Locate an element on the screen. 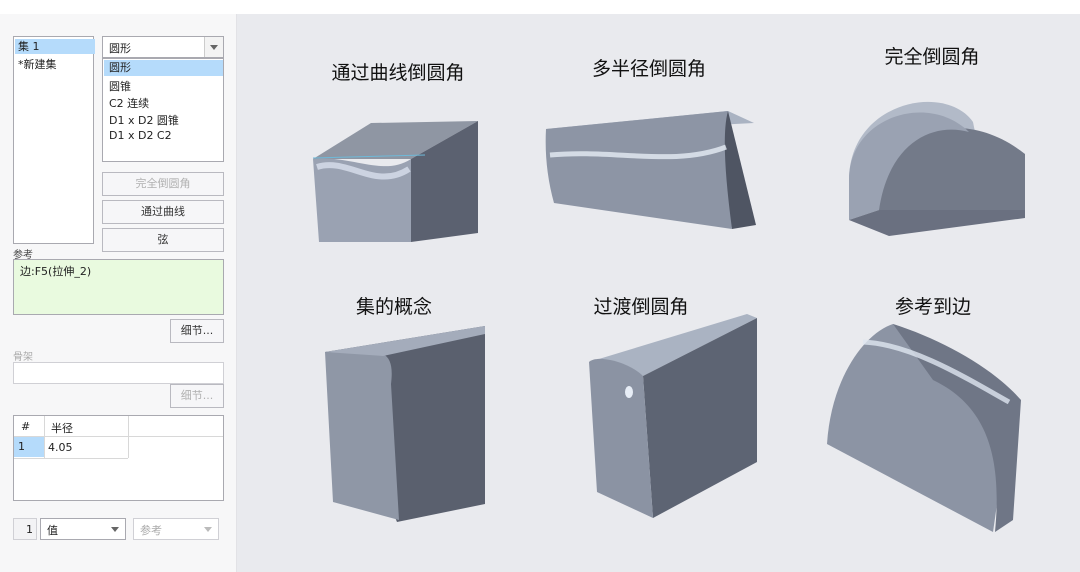  example-title-set-concept: 集的概念 is located at coordinates (393, 307).